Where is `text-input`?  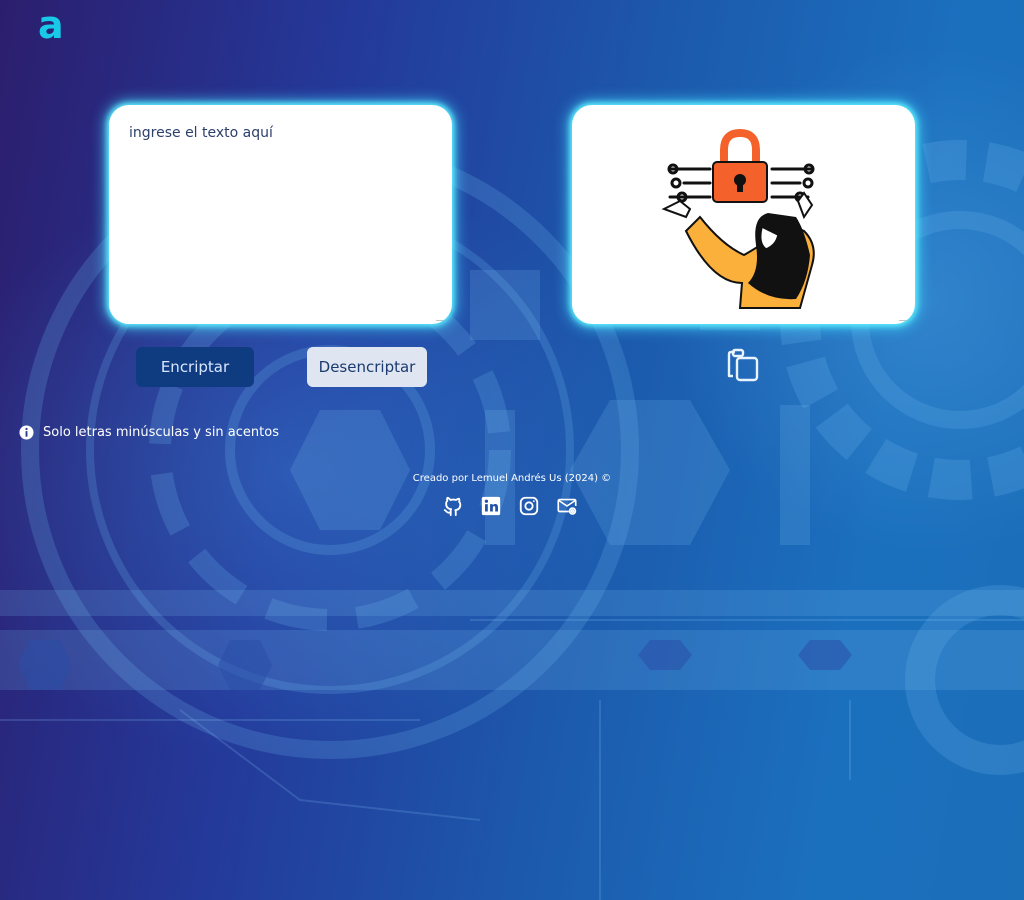 text-input is located at coordinates (280, 214).